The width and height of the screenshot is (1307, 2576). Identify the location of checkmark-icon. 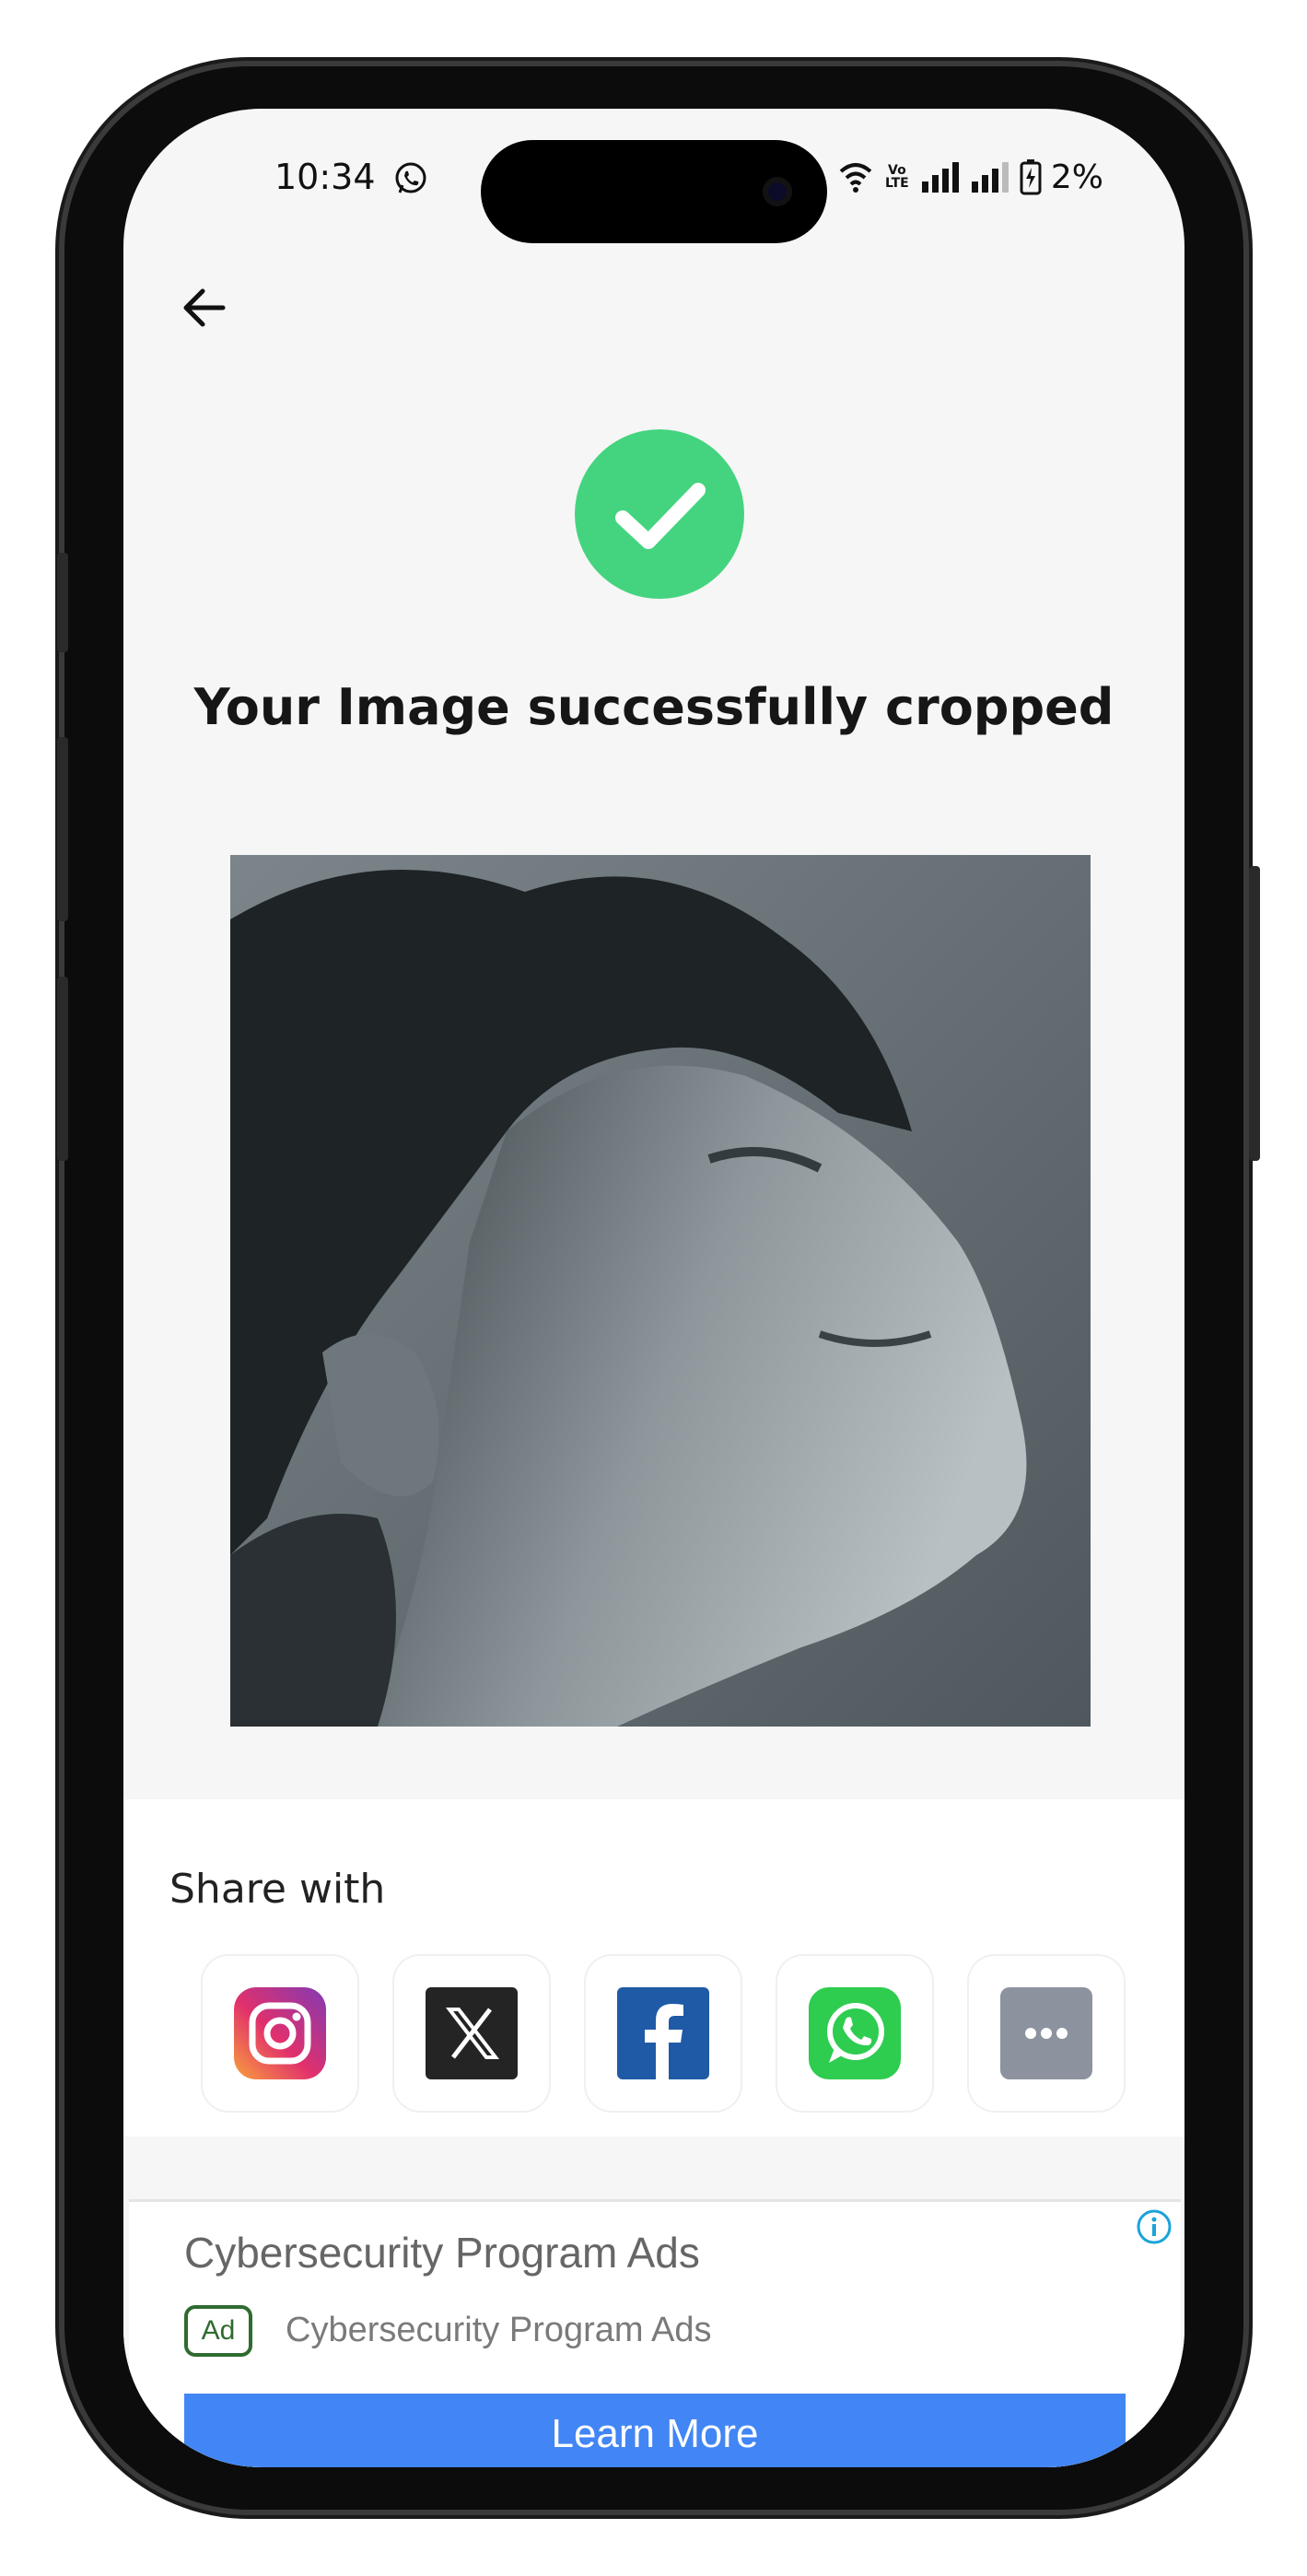
(660, 516).